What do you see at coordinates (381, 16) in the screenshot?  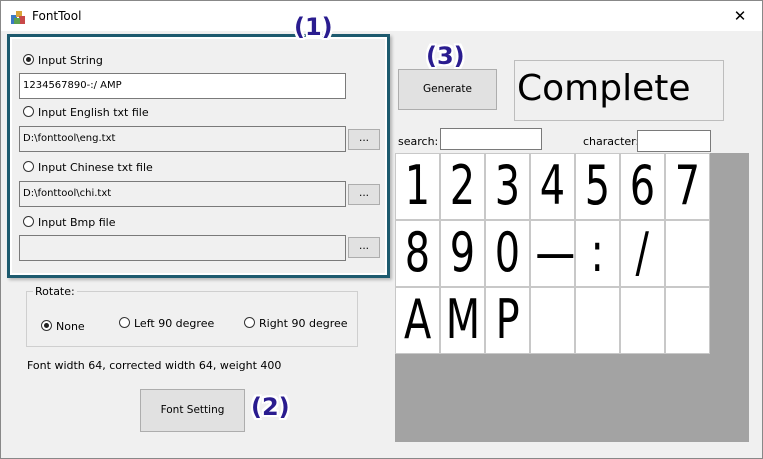 I see `title-bar: FontTool ✕` at bounding box center [381, 16].